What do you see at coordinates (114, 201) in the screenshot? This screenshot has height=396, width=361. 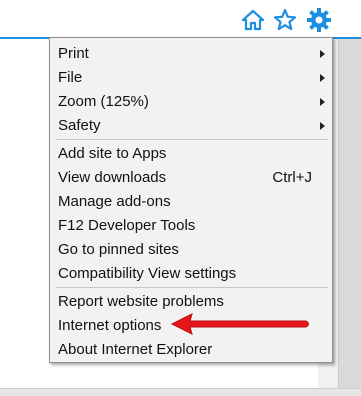 I see `menu-item-label: Manage add-ons` at bounding box center [114, 201].